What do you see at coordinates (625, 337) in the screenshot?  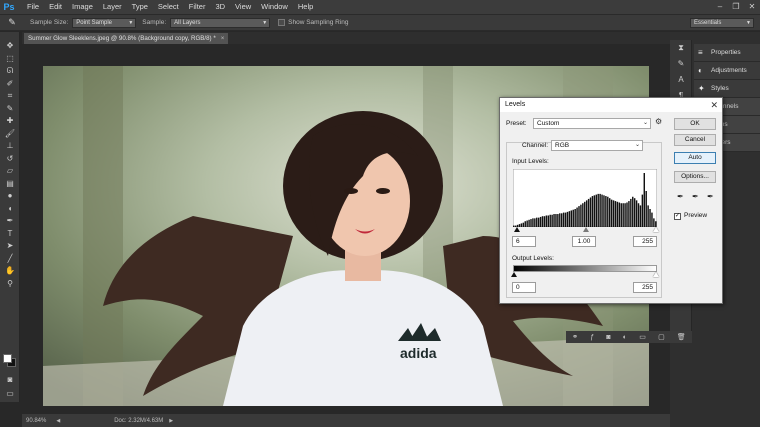 I see `adjustment-layer-icon: ◐` at bounding box center [625, 337].